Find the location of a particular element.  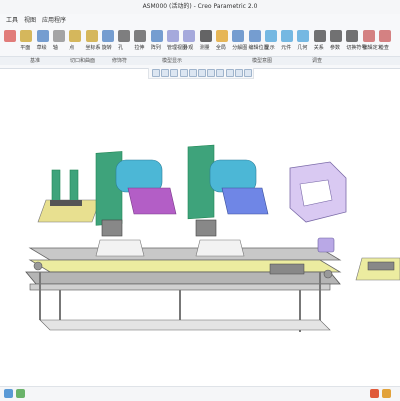

user-tool-label: 检查 is located at coordinates (383, 48).